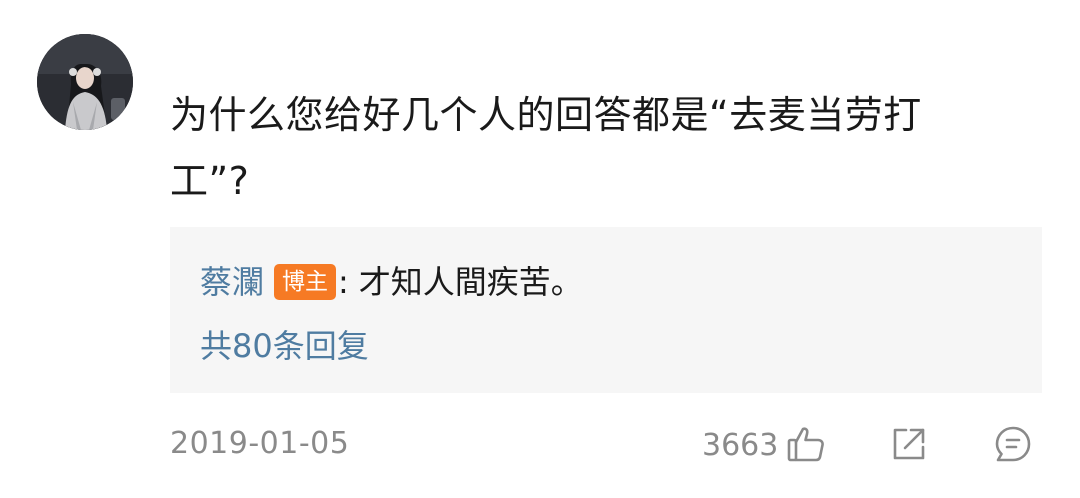 This screenshot has width=1080, height=498. What do you see at coordinates (260, 443) in the screenshot?
I see `comment-date: 2019-01-05` at bounding box center [260, 443].